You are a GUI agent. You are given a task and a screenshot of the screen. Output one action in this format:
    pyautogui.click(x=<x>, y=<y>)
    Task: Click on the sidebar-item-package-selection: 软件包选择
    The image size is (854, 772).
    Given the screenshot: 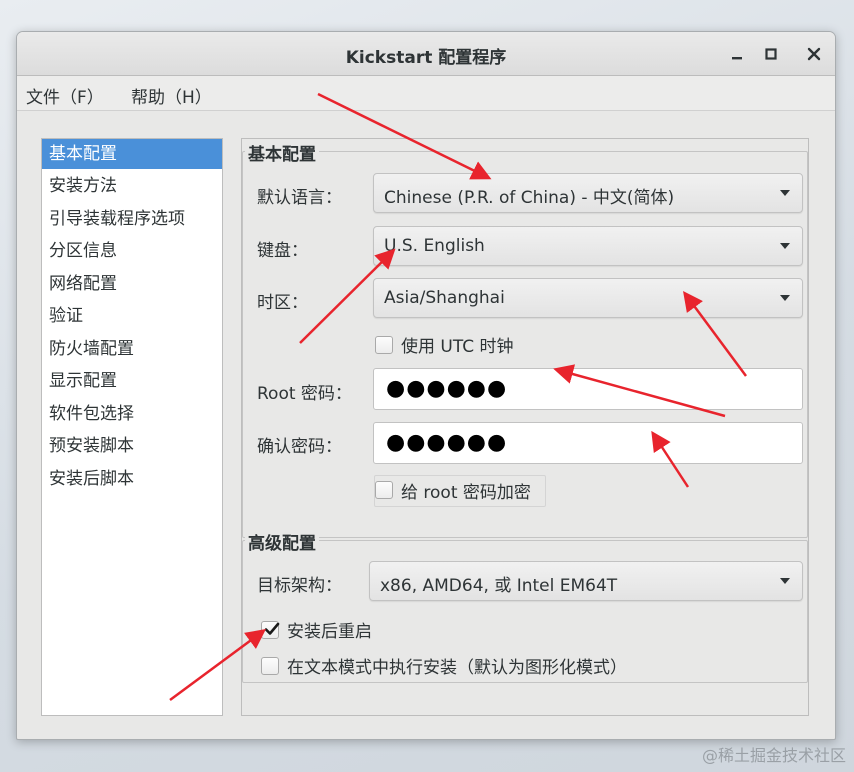 What is the action you would take?
    pyautogui.click(x=132, y=414)
    